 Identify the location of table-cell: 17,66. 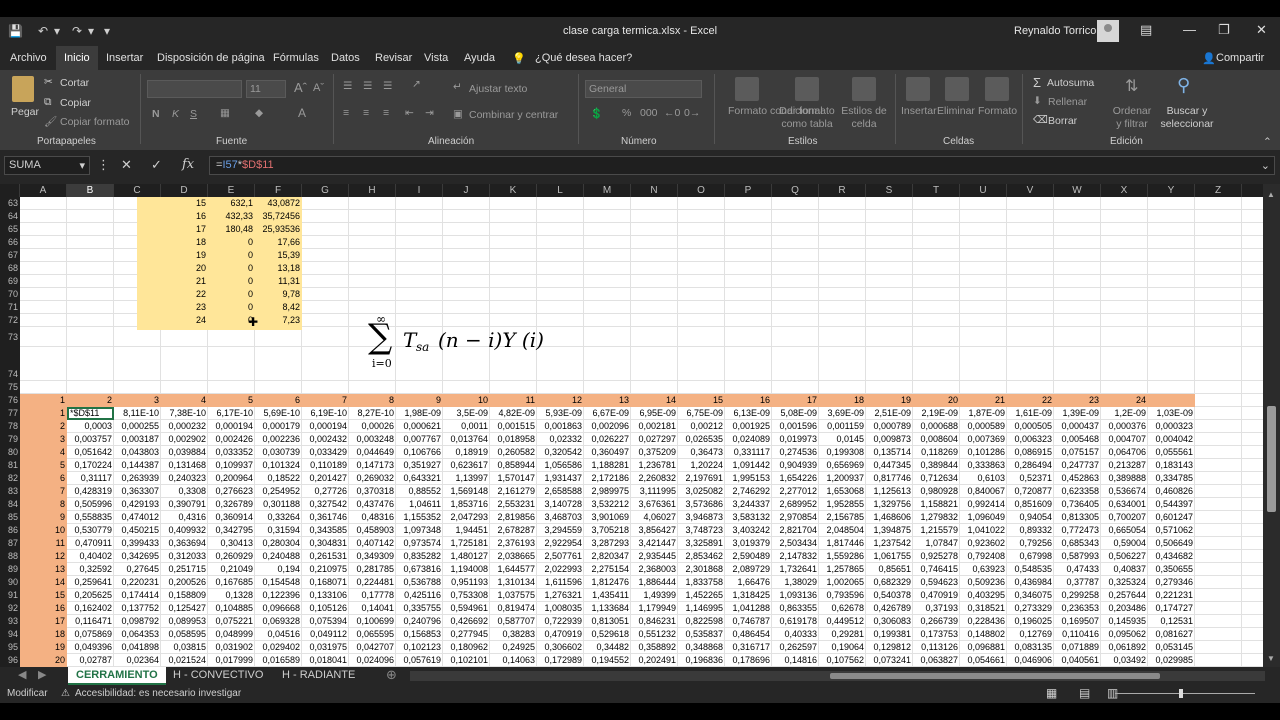
(278, 242).